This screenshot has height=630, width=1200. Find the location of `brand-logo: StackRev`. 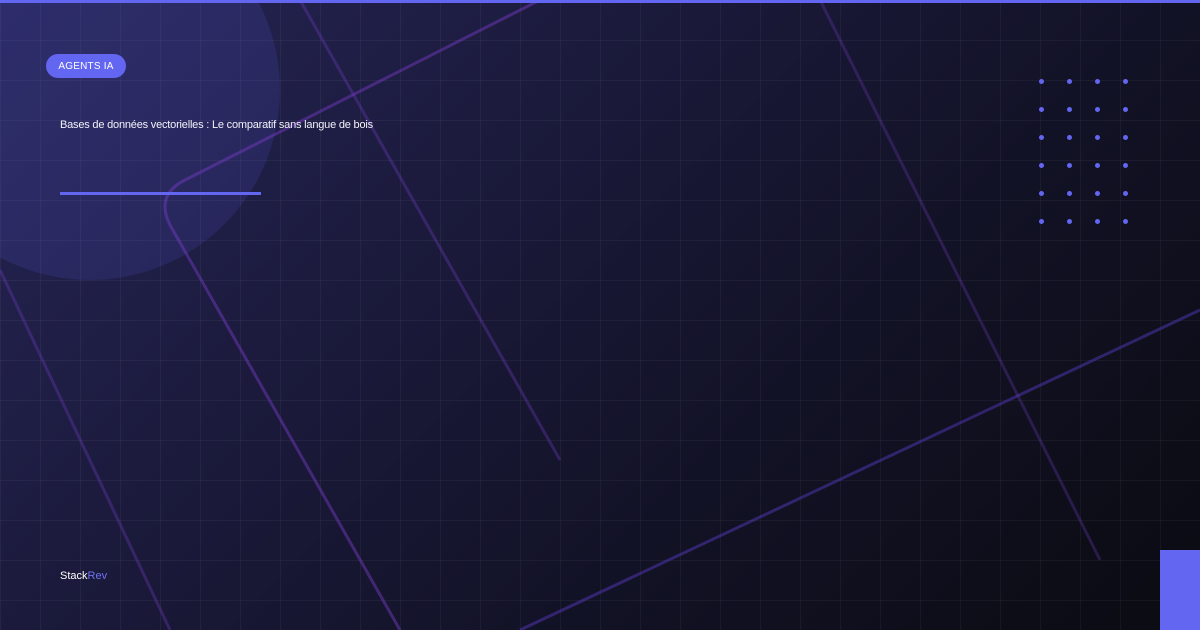

brand-logo: StackRev is located at coordinates (83, 576).